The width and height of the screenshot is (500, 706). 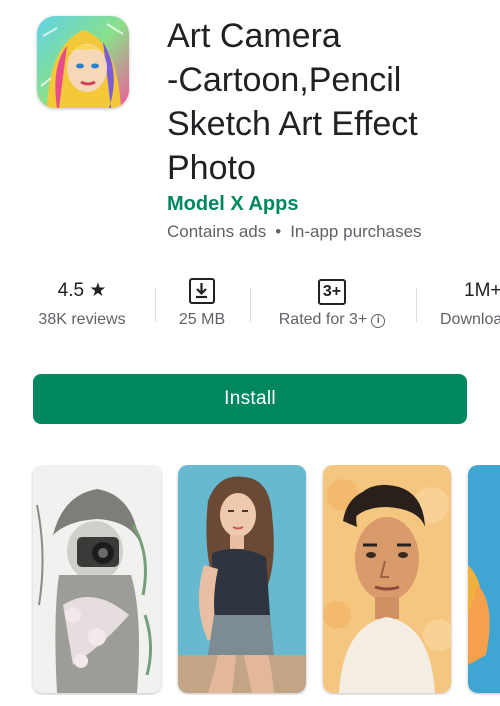 I want to click on rating-value-row: 4.5 ★, so click(x=82, y=291).